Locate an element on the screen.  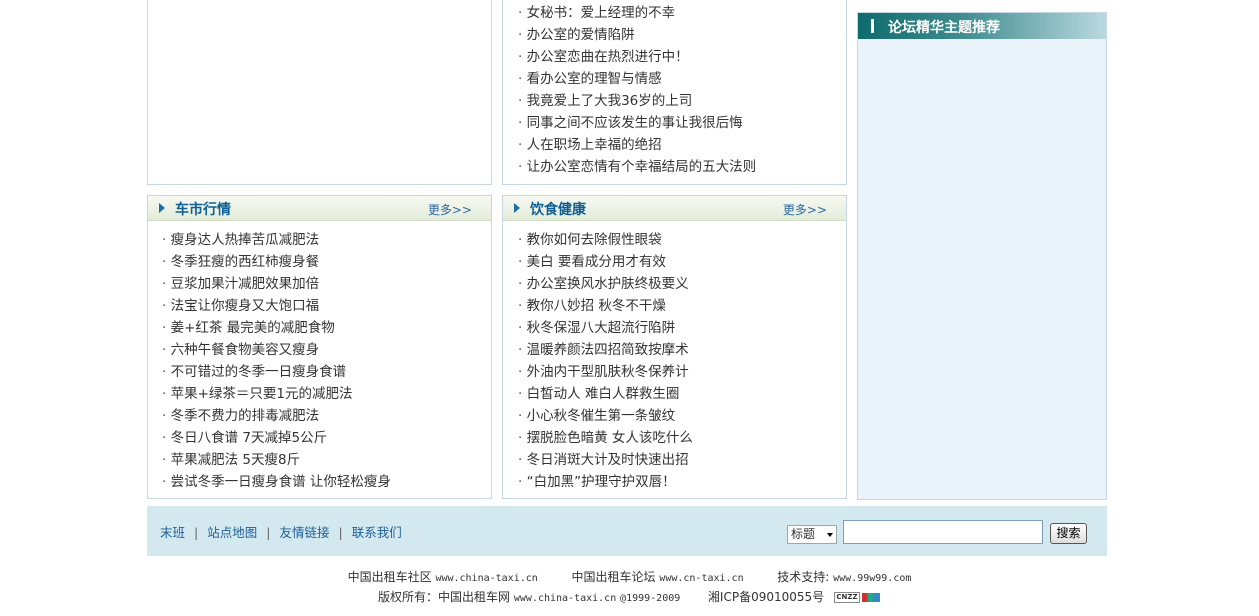
forum-url: www.cn-taxi.cn is located at coordinates (701, 578).